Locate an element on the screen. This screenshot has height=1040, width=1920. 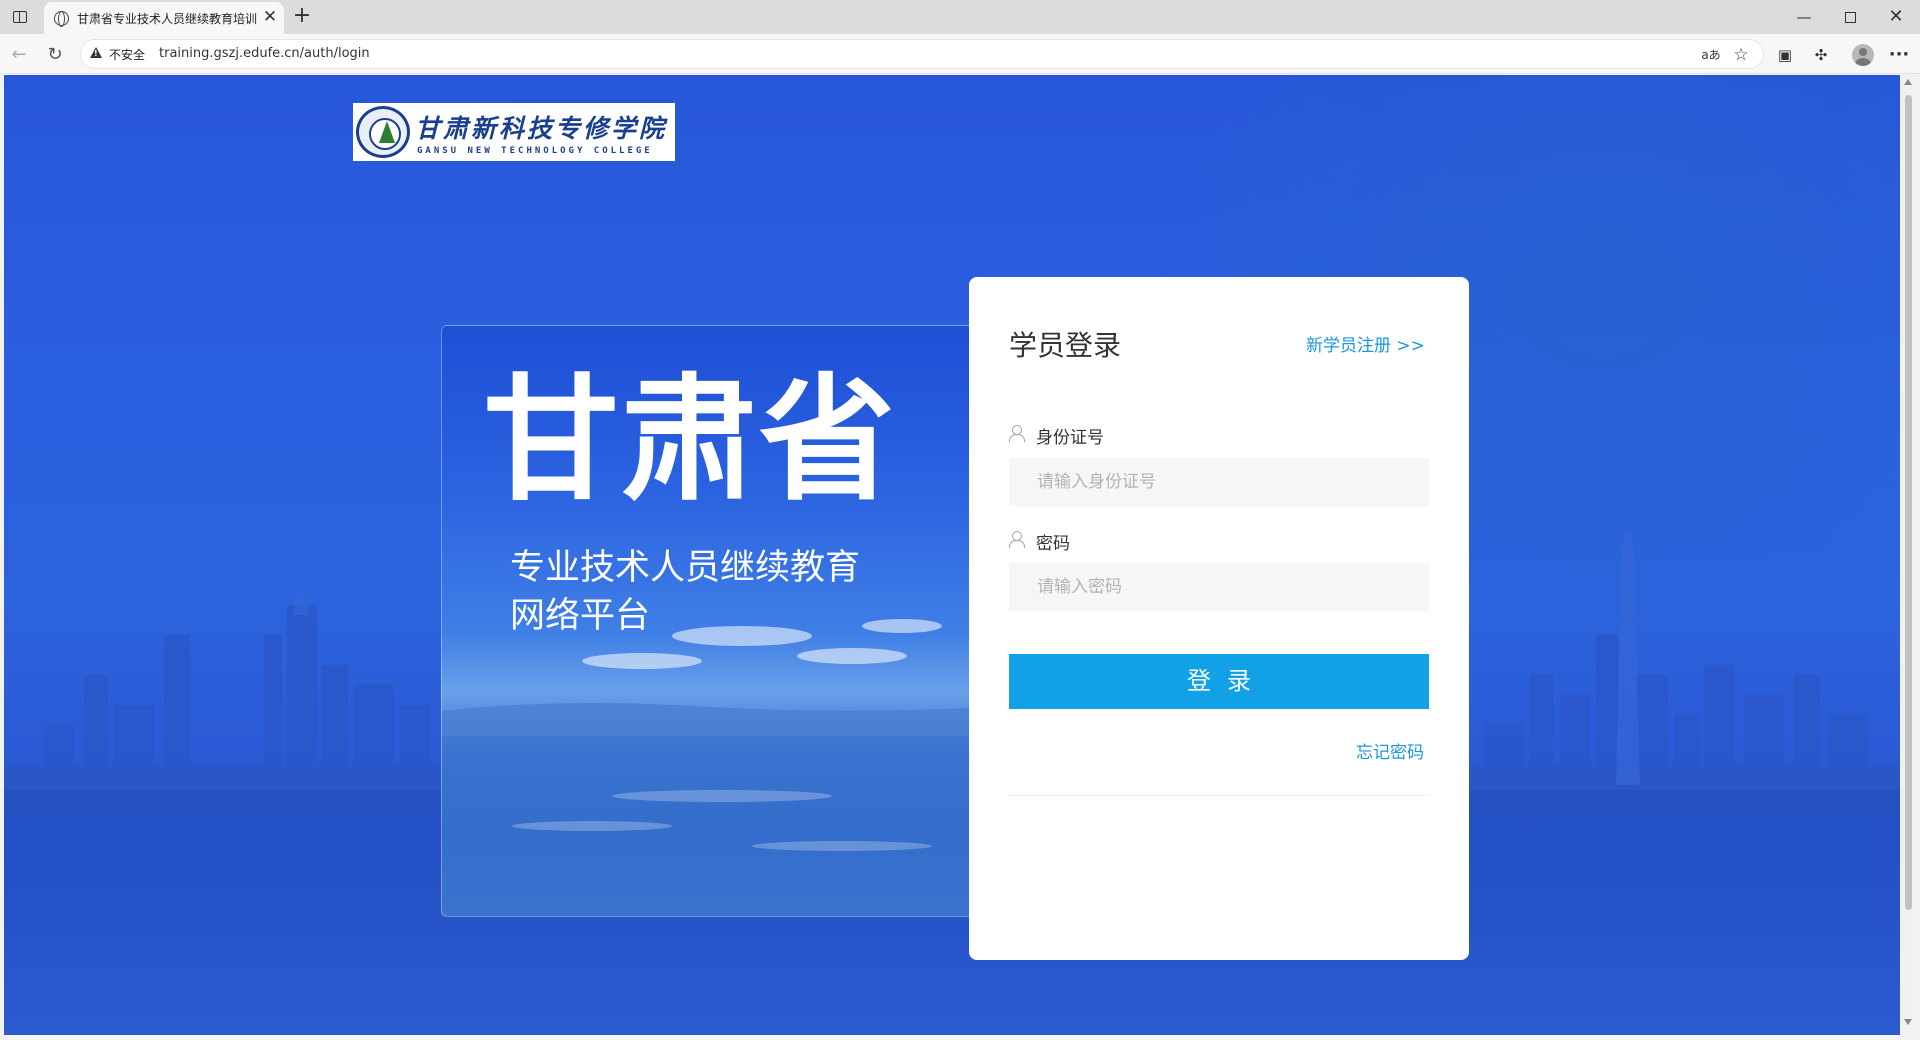
banner-title: 甘肃省 is located at coordinates (690, 441).